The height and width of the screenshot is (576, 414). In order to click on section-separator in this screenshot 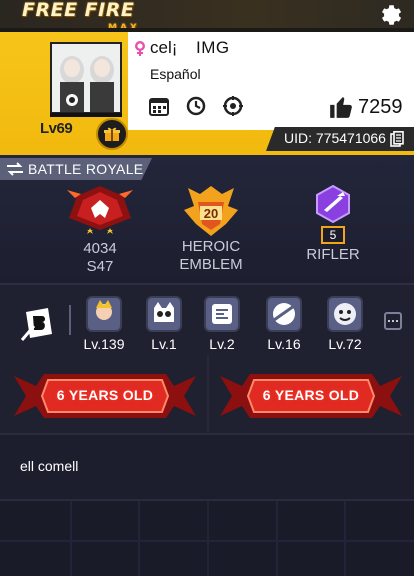, I will do `click(207, 284)`.